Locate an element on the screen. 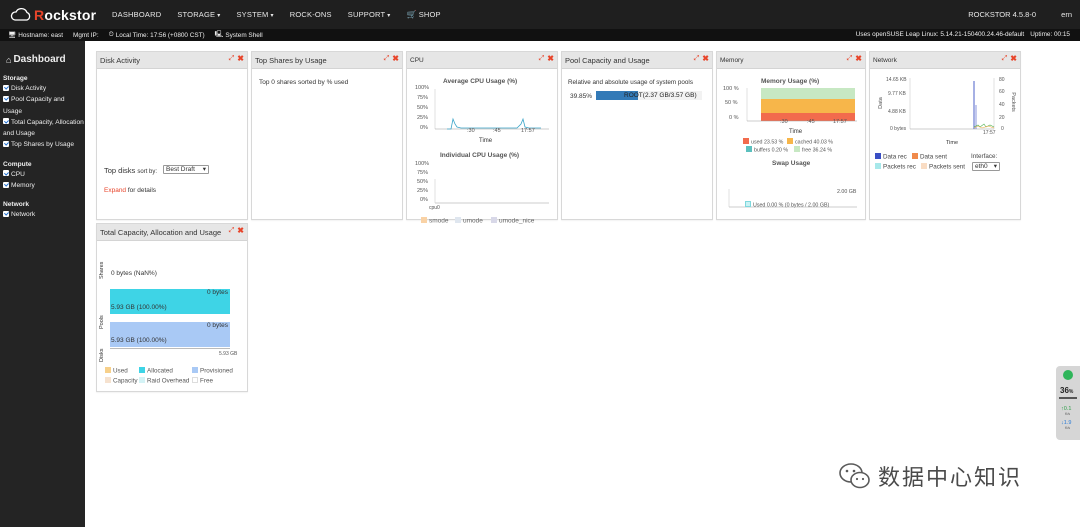 Image resolution: width=1080 pixels, height=527 pixels. expand-suffix: for details is located at coordinates (142, 190).